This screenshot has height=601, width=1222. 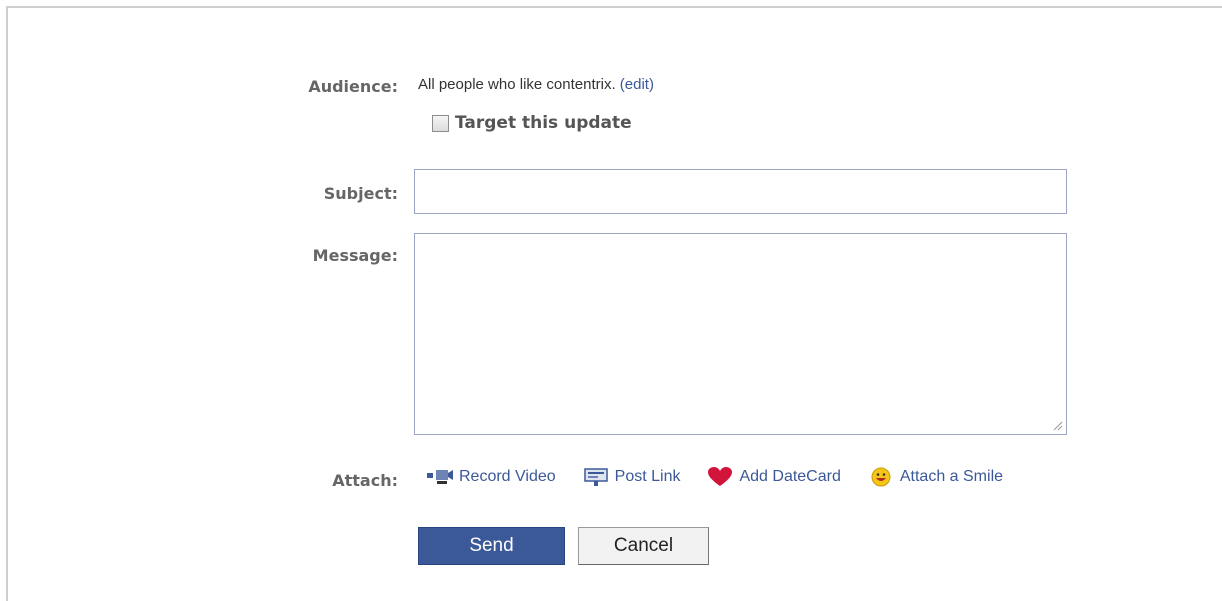 What do you see at coordinates (951, 476) in the screenshot?
I see `attach-smile-label: Attach a Smile` at bounding box center [951, 476].